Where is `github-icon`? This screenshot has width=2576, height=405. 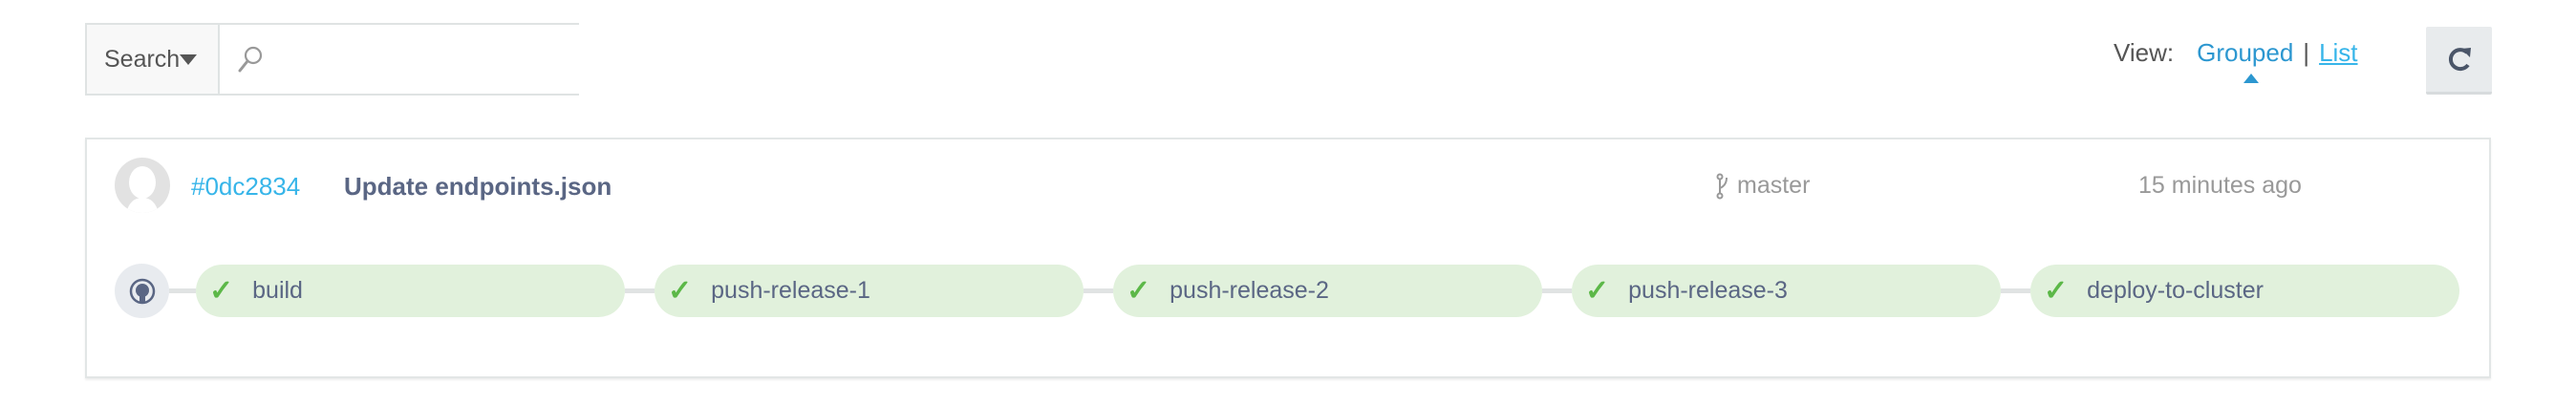 github-icon is located at coordinates (142, 291).